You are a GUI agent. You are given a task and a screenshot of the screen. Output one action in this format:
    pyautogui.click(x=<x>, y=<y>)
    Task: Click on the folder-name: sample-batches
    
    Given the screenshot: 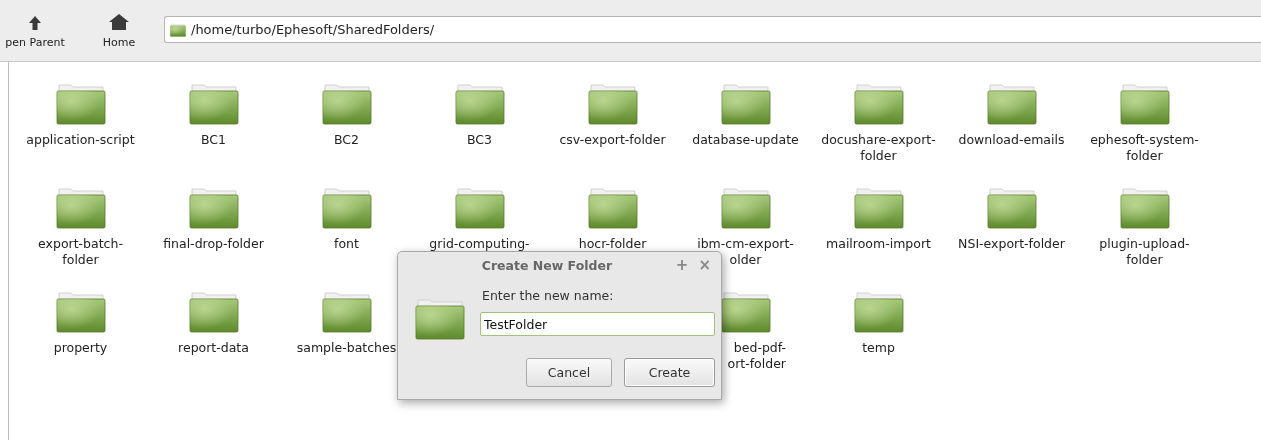 What is the action you would take?
    pyautogui.click(x=346, y=348)
    